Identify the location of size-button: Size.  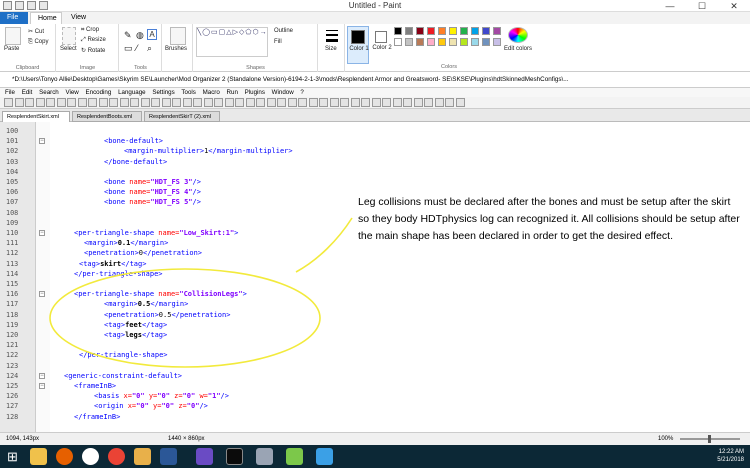
(331, 49).